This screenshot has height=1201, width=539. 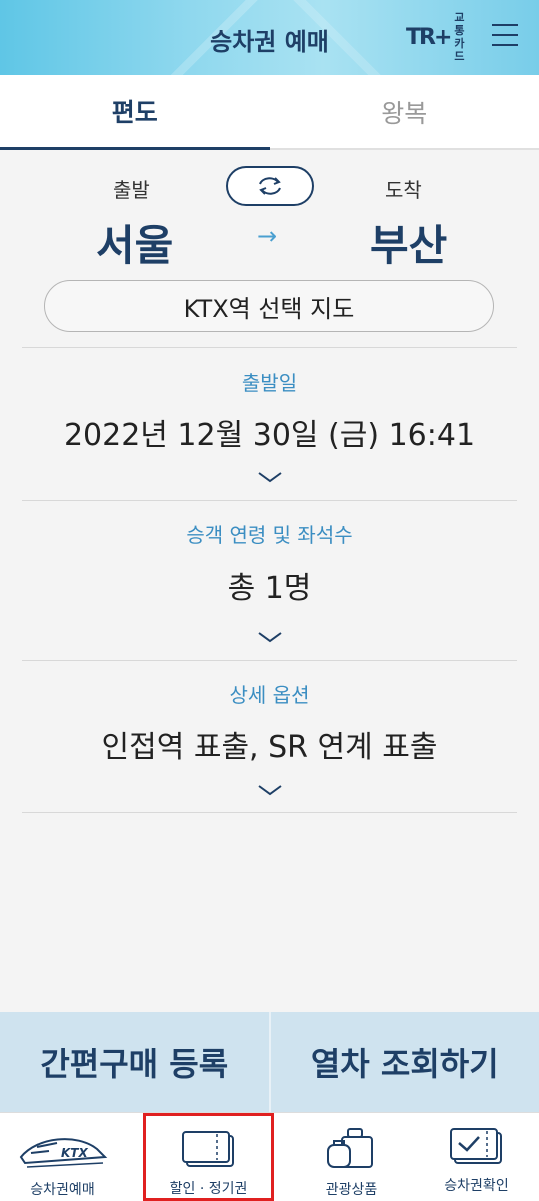 I want to click on search-trains-button: 열차 조회하기, so click(x=403, y=1062).